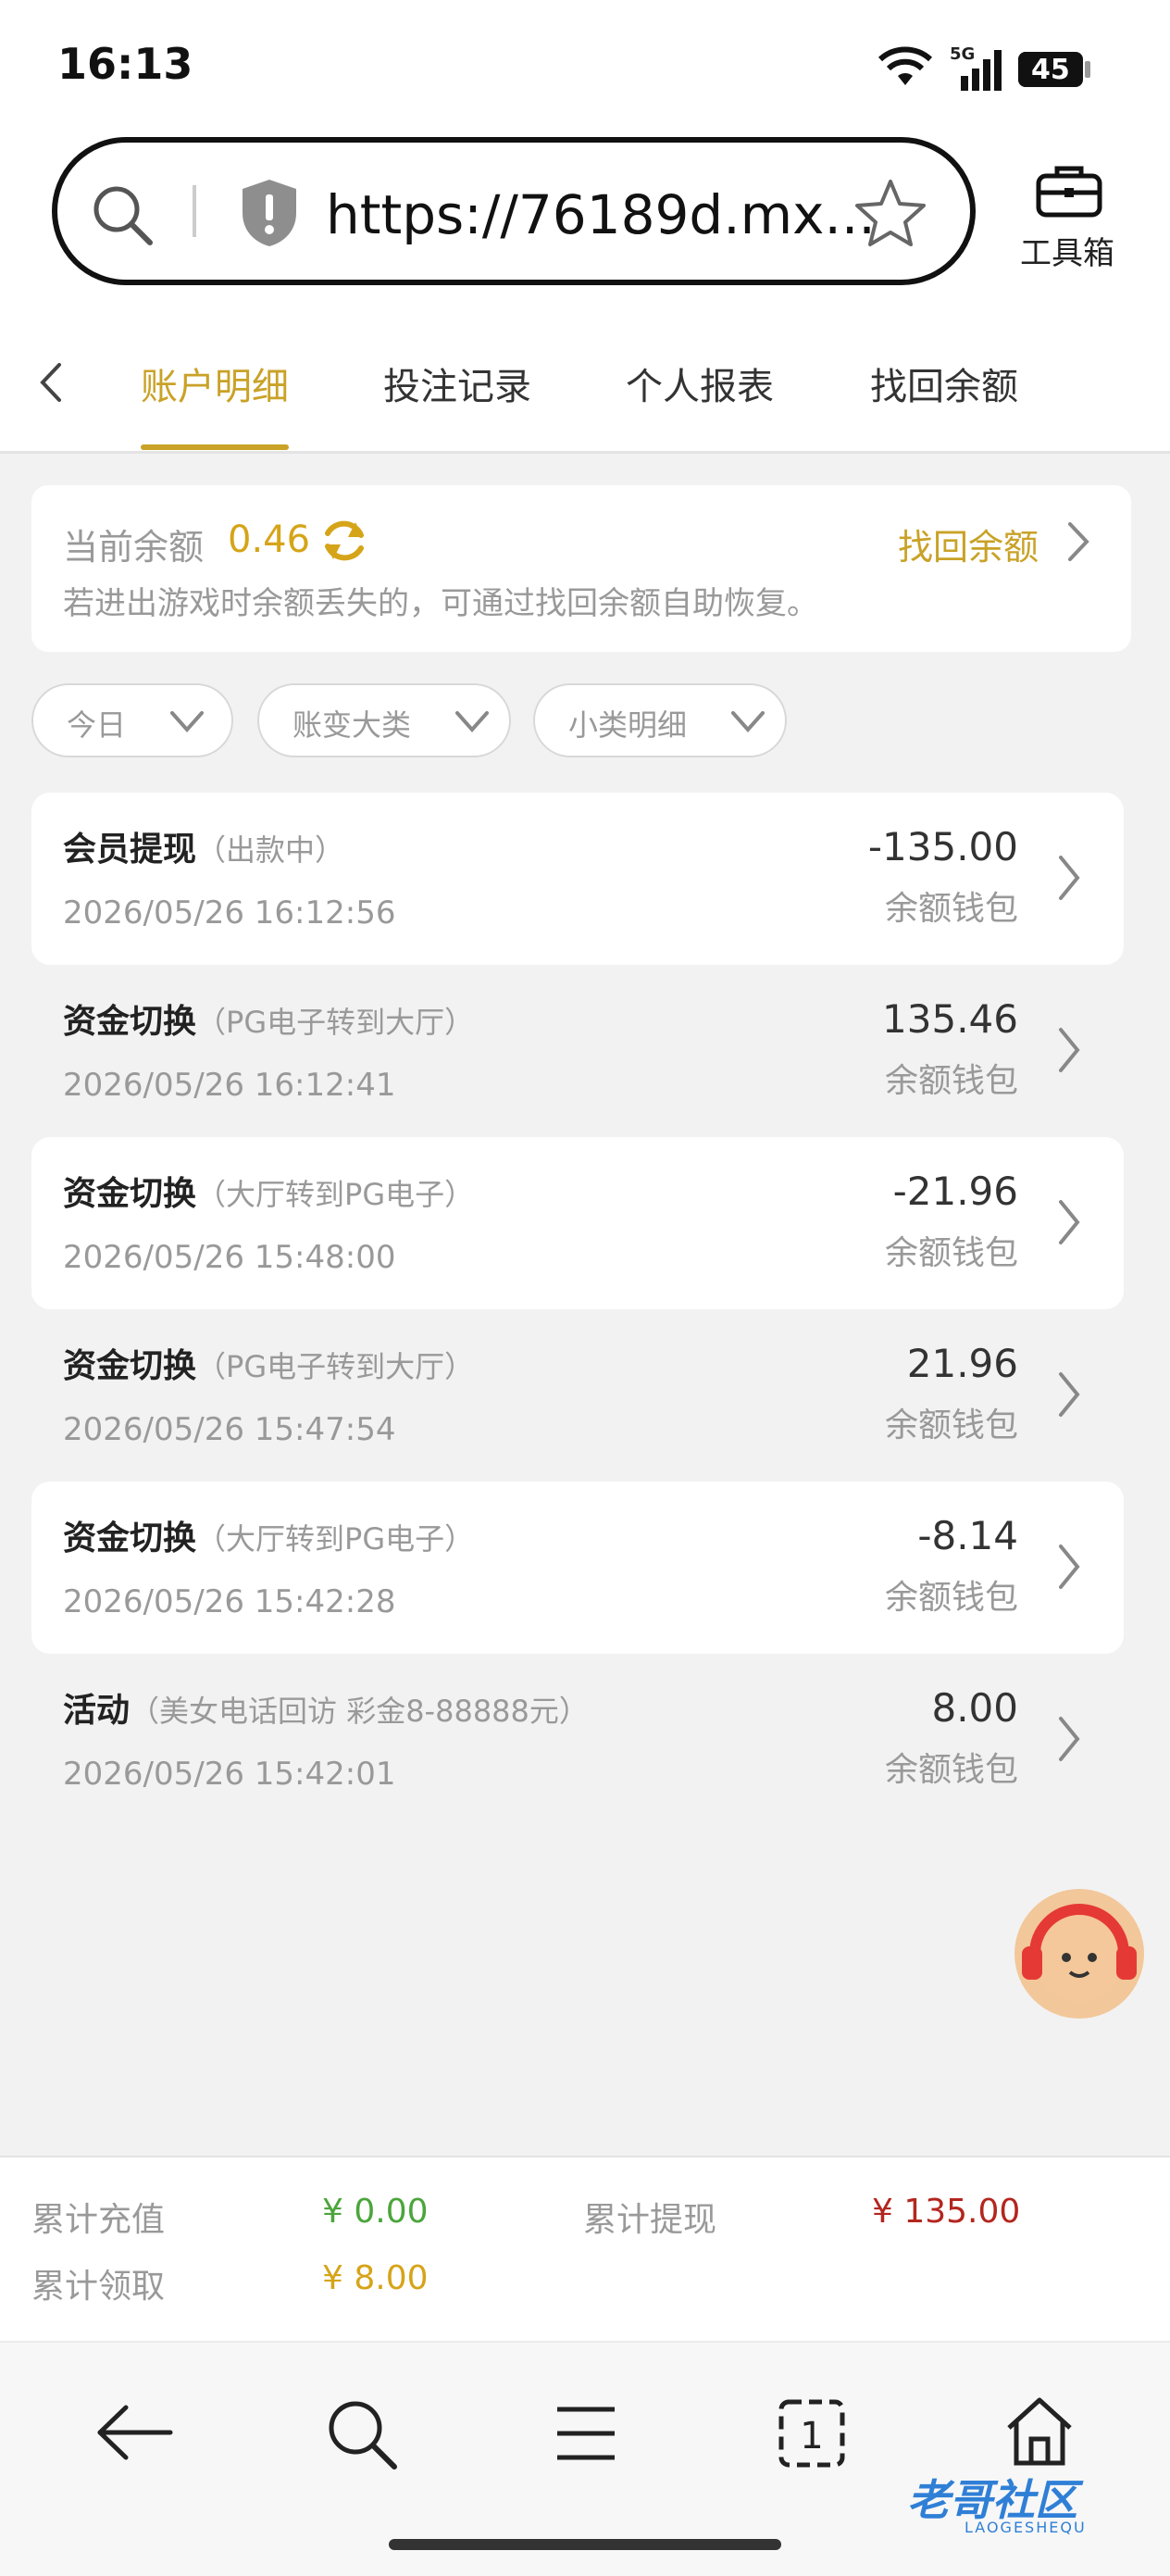 This screenshot has width=1170, height=2576. Describe the element at coordinates (700, 383) in the screenshot. I see `tab-personal-report: 个人报表` at that location.